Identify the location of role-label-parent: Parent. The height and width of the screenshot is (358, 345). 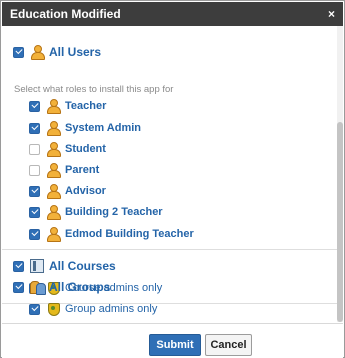
(82, 170).